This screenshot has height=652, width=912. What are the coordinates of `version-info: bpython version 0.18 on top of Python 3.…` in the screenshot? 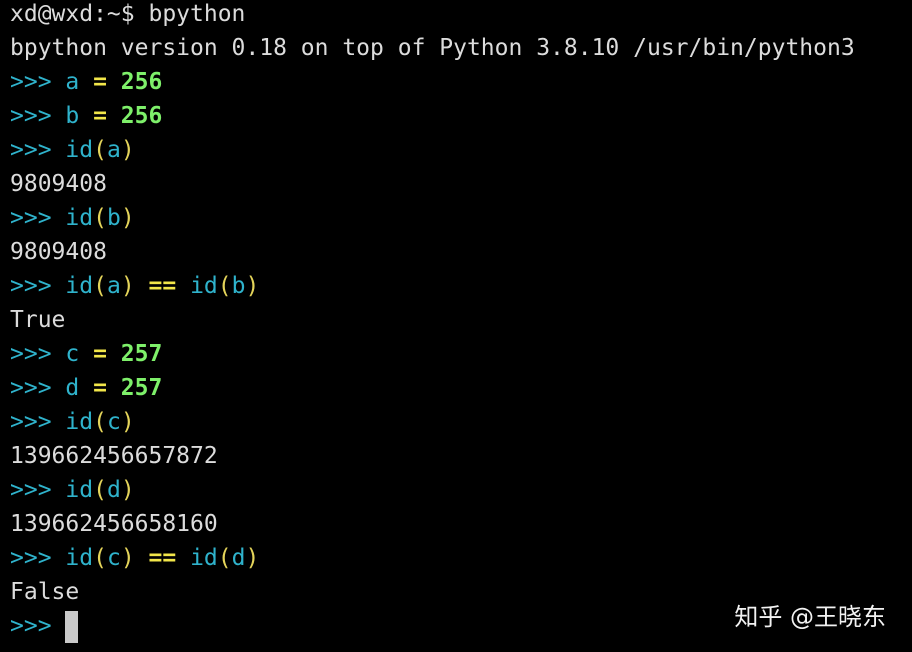 It's located at (457, 49).